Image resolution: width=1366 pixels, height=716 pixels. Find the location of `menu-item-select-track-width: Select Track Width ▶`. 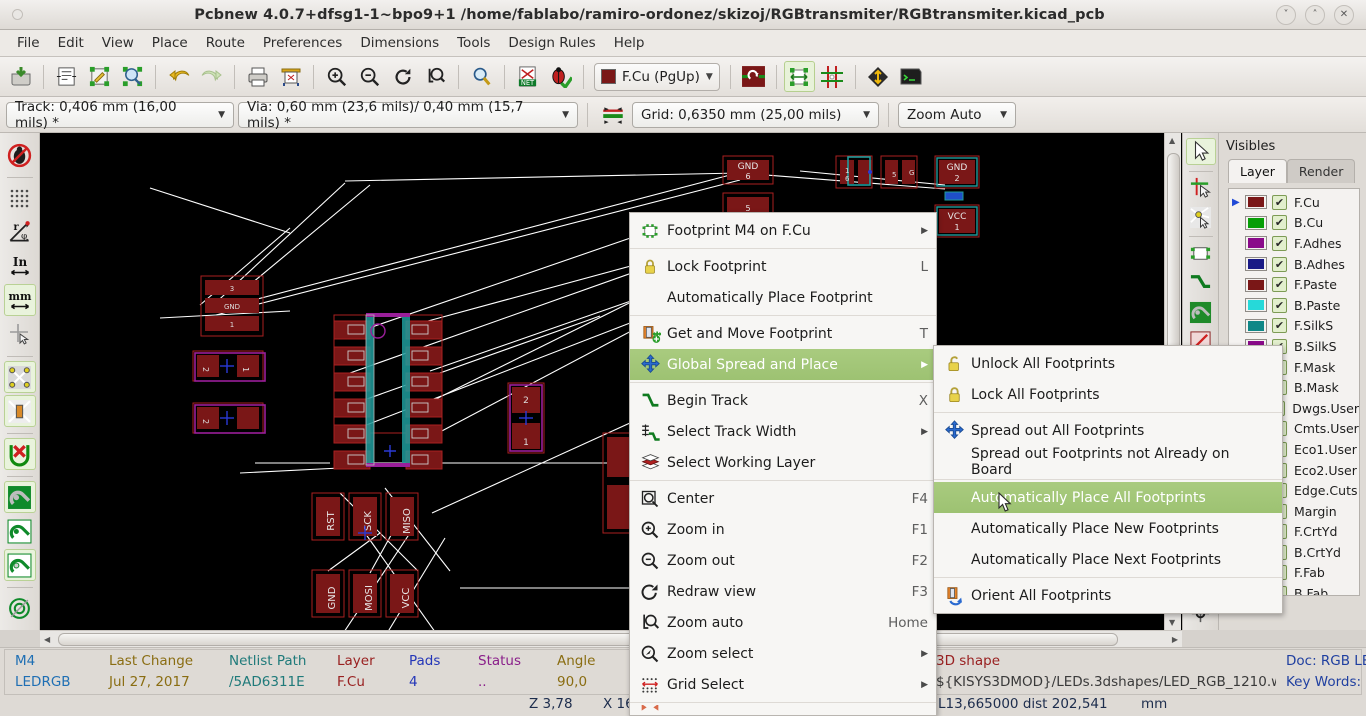

menu-item-select-track-width: Select Track Width ▶ is located at coordinates (783, 431).